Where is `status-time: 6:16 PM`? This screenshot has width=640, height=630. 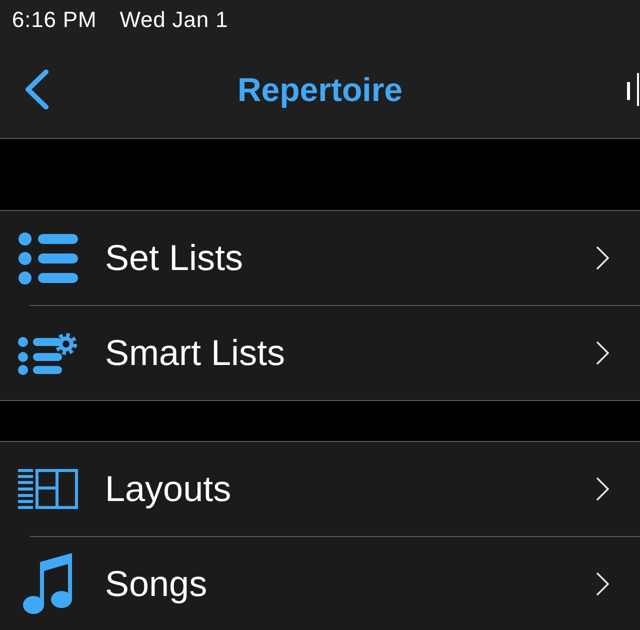
status-time: 6:16 PM is located at coordinates (54, 20).